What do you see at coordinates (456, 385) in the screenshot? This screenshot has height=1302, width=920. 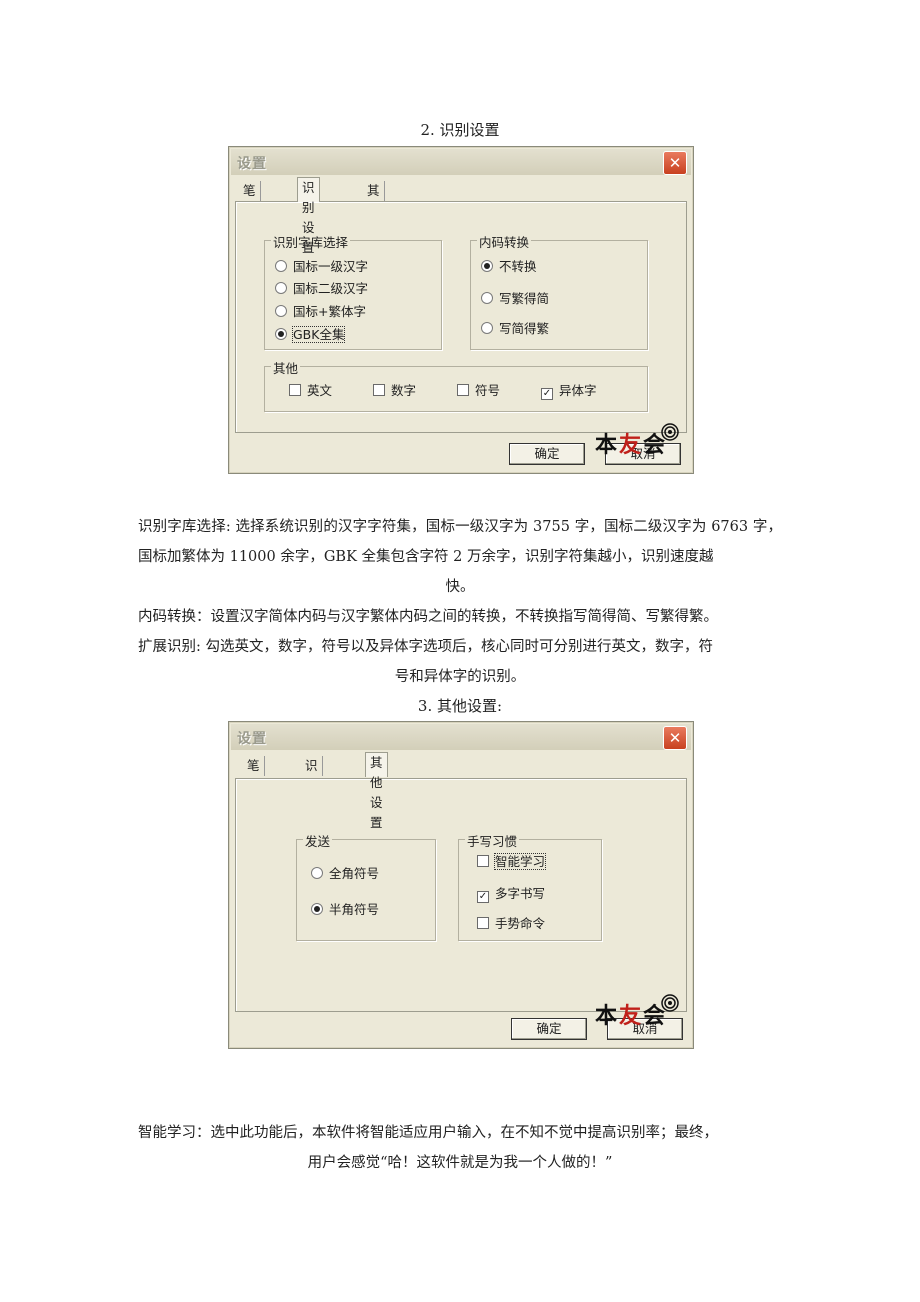 I see `group-other: 其他 英文 数字 符号 ✓ 异体字` at bounding box center [456, 385].